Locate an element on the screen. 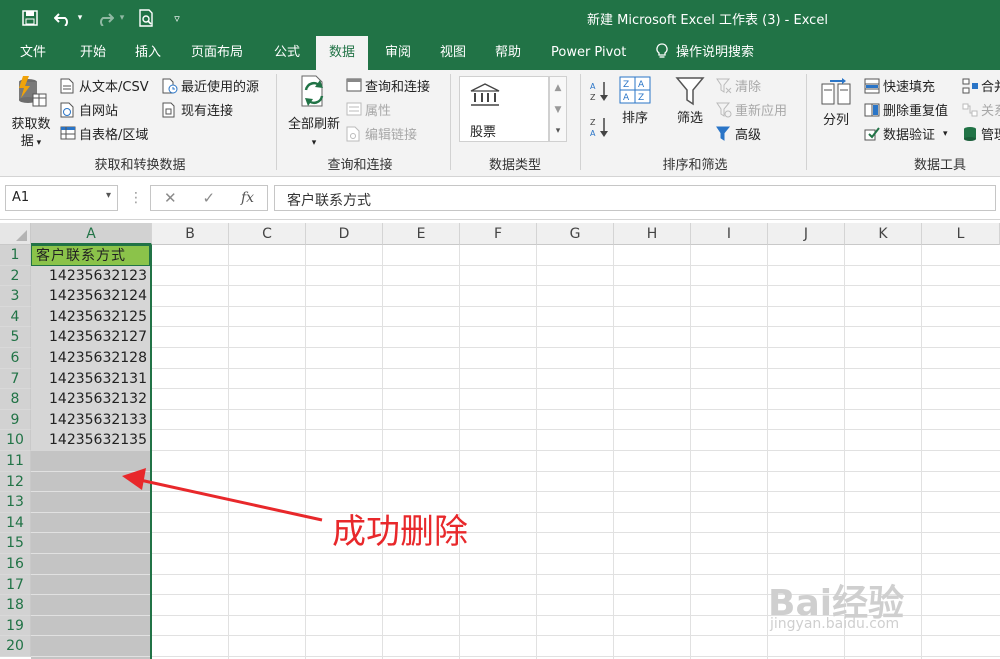 This screenshot has width=1000, height=659. properties-button: 属性 is located at coordinates (368, 109).